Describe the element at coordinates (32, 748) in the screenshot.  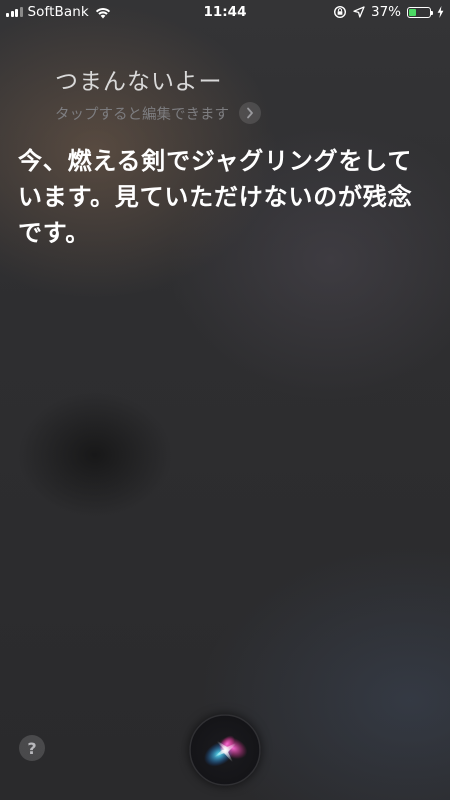
I see `help-button: ?` at that location.